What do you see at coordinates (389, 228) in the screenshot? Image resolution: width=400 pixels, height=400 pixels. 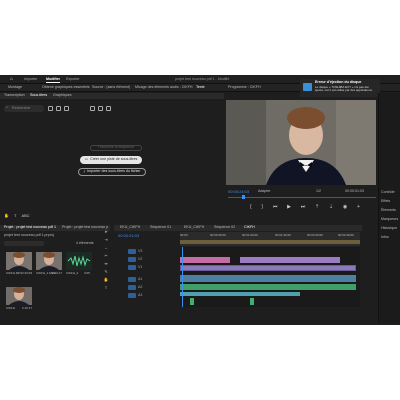 I see `right-item-history: Historique` at bounding box center [389, 228].